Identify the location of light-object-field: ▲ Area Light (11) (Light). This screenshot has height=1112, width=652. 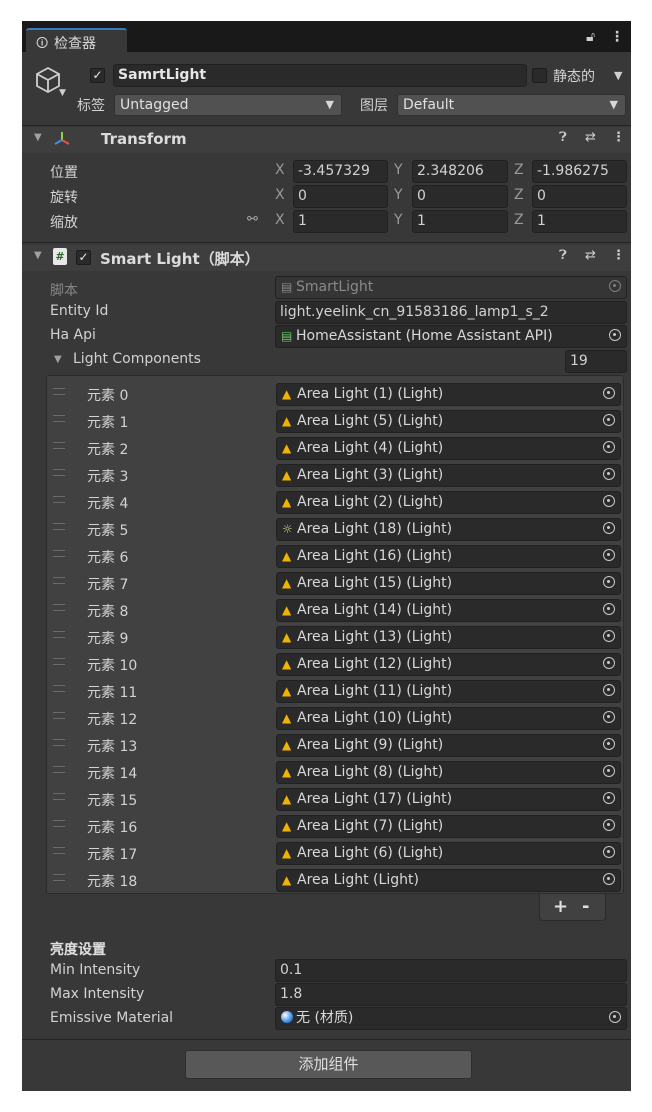
(448, 691).